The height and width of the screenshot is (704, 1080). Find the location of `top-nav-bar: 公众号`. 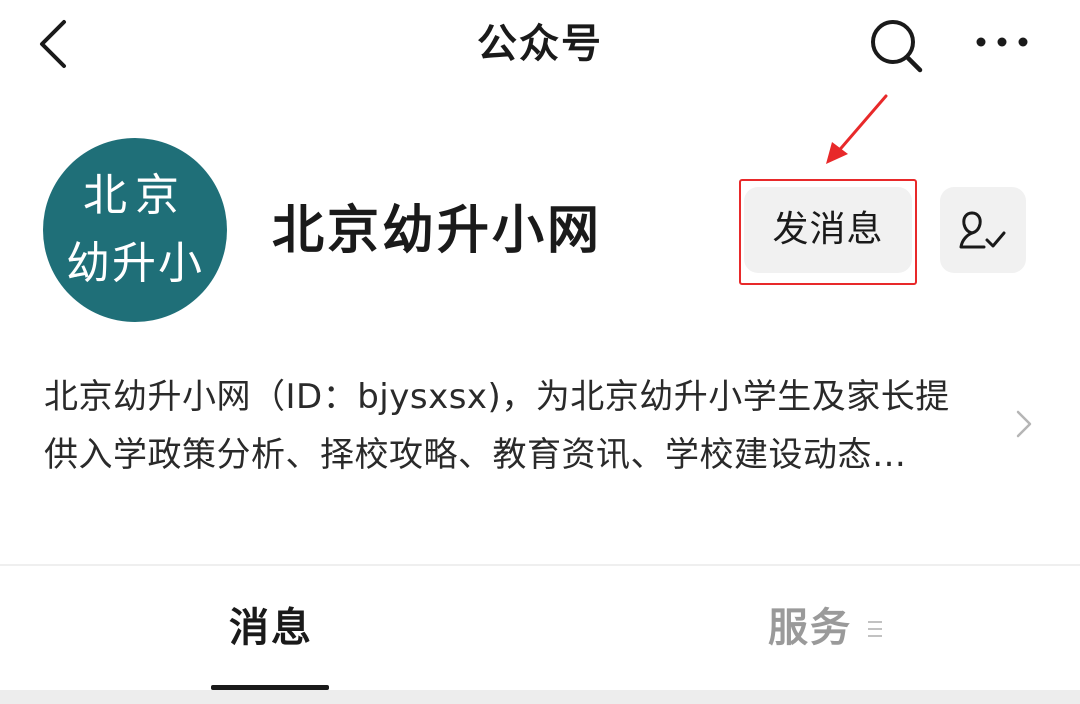

top-nav-bar: 公众号 is located at coordinates (540, 45).